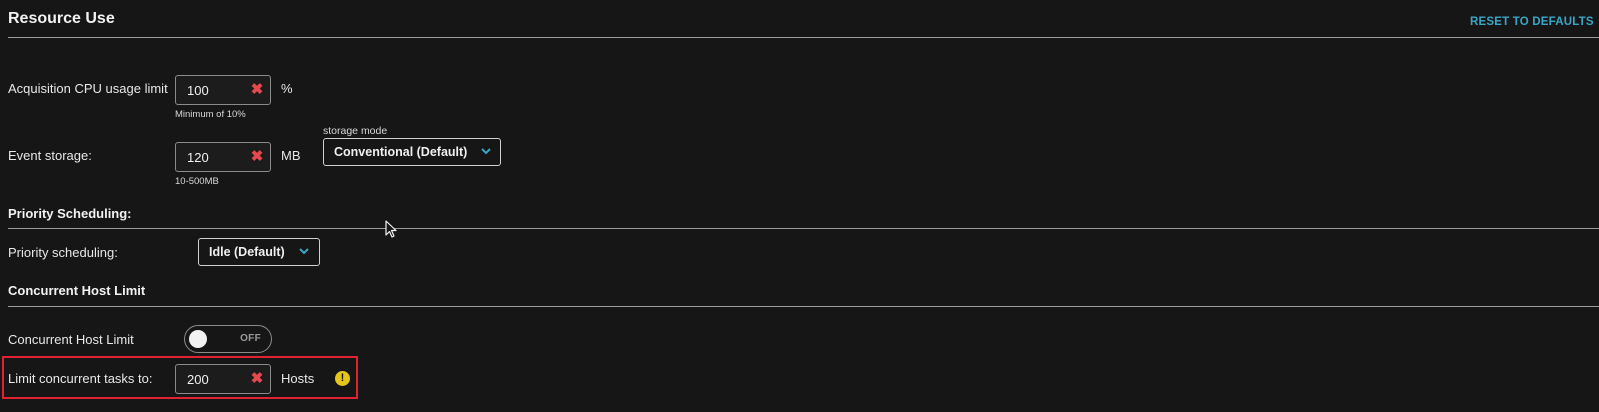 Image resolution: width=1599 pixels, height=412 pixels. I want to click on concurrent-toggle-label: Concurrent Host Limit, so click(71, 339).